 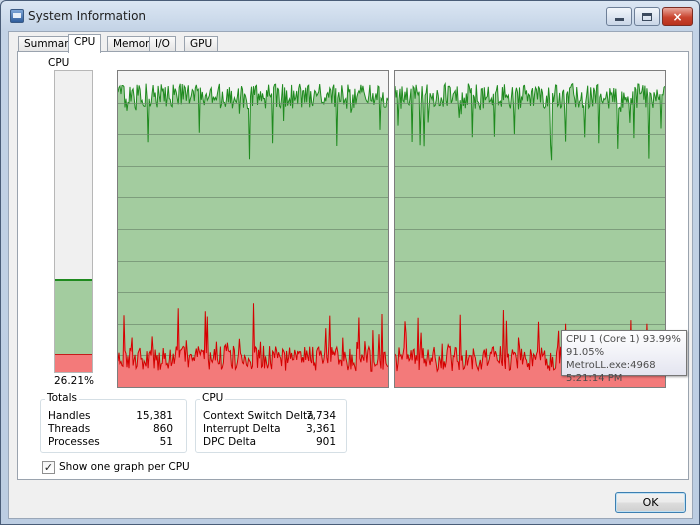 What do you see at coordinates (320, 429) in the screenshot?
I see `interrupt-value: 3,361` at bounding box center [320, 429].